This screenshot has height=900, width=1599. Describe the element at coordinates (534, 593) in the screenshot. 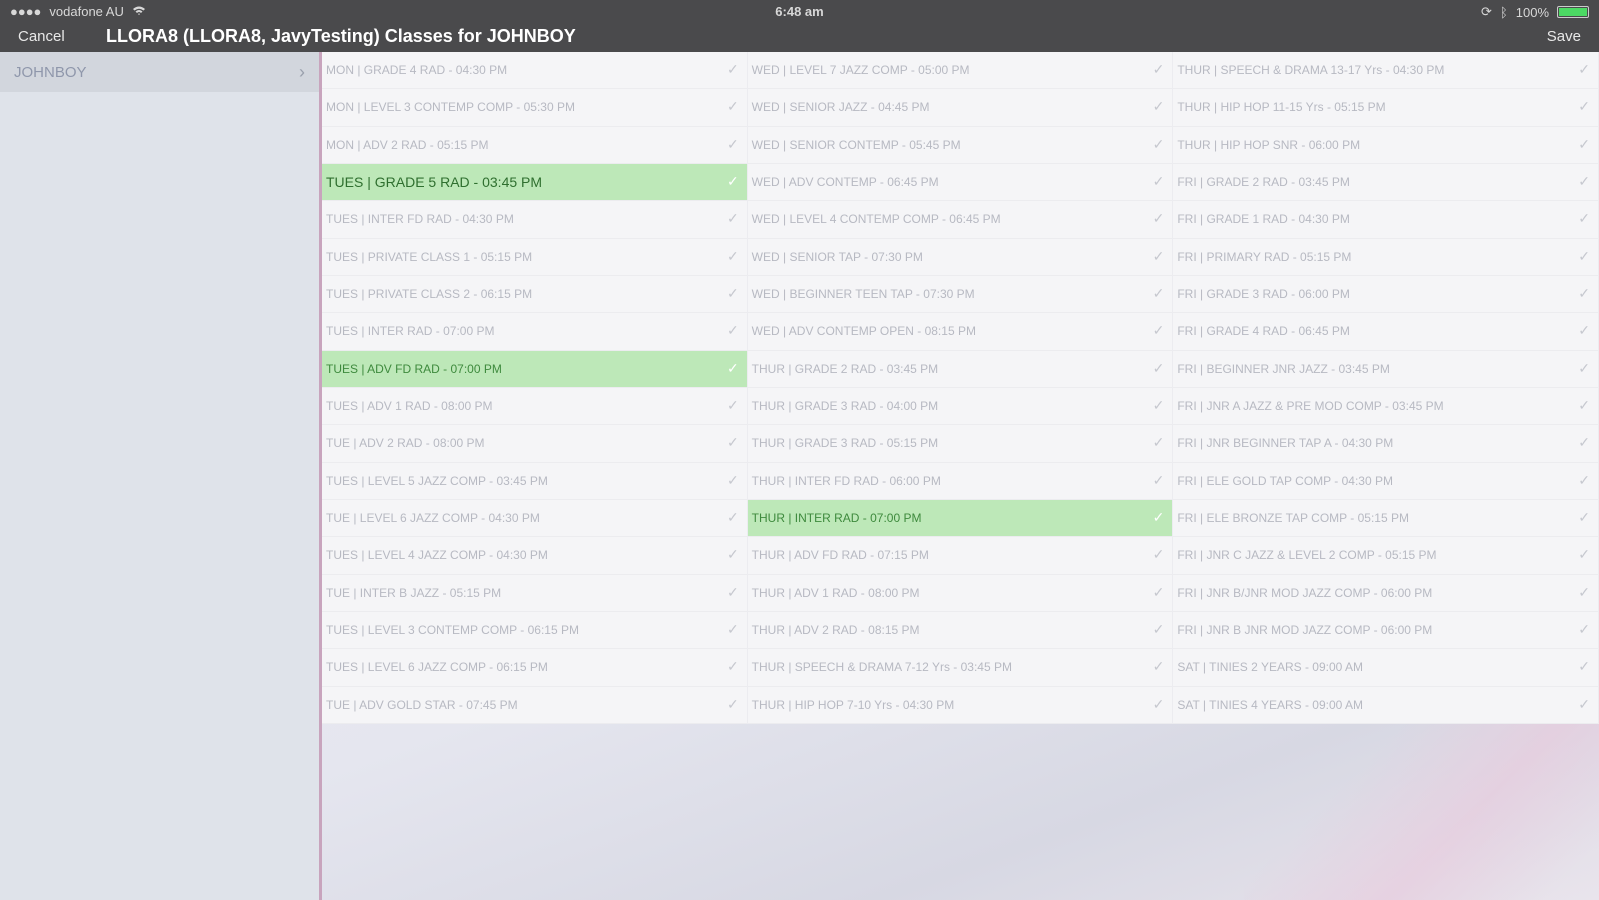

I see `class-row: TUE | INTER B JAZZ - 05:15 PM ✓` at that location.